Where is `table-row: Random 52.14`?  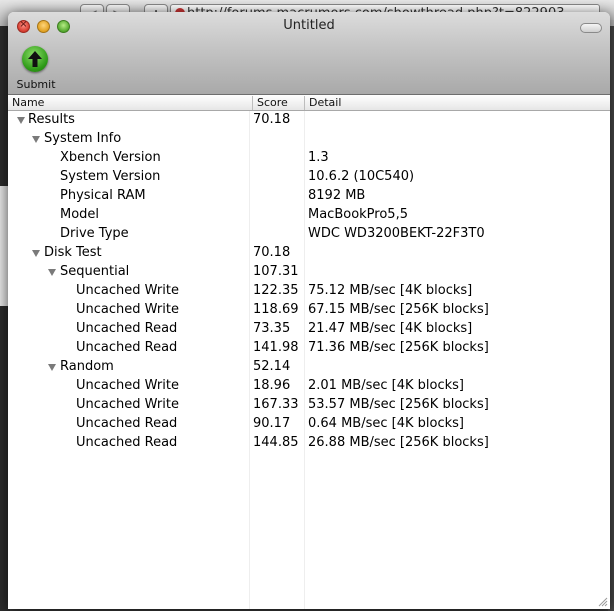
table-row: Random 52.14 is located at coordinates (309, 367).